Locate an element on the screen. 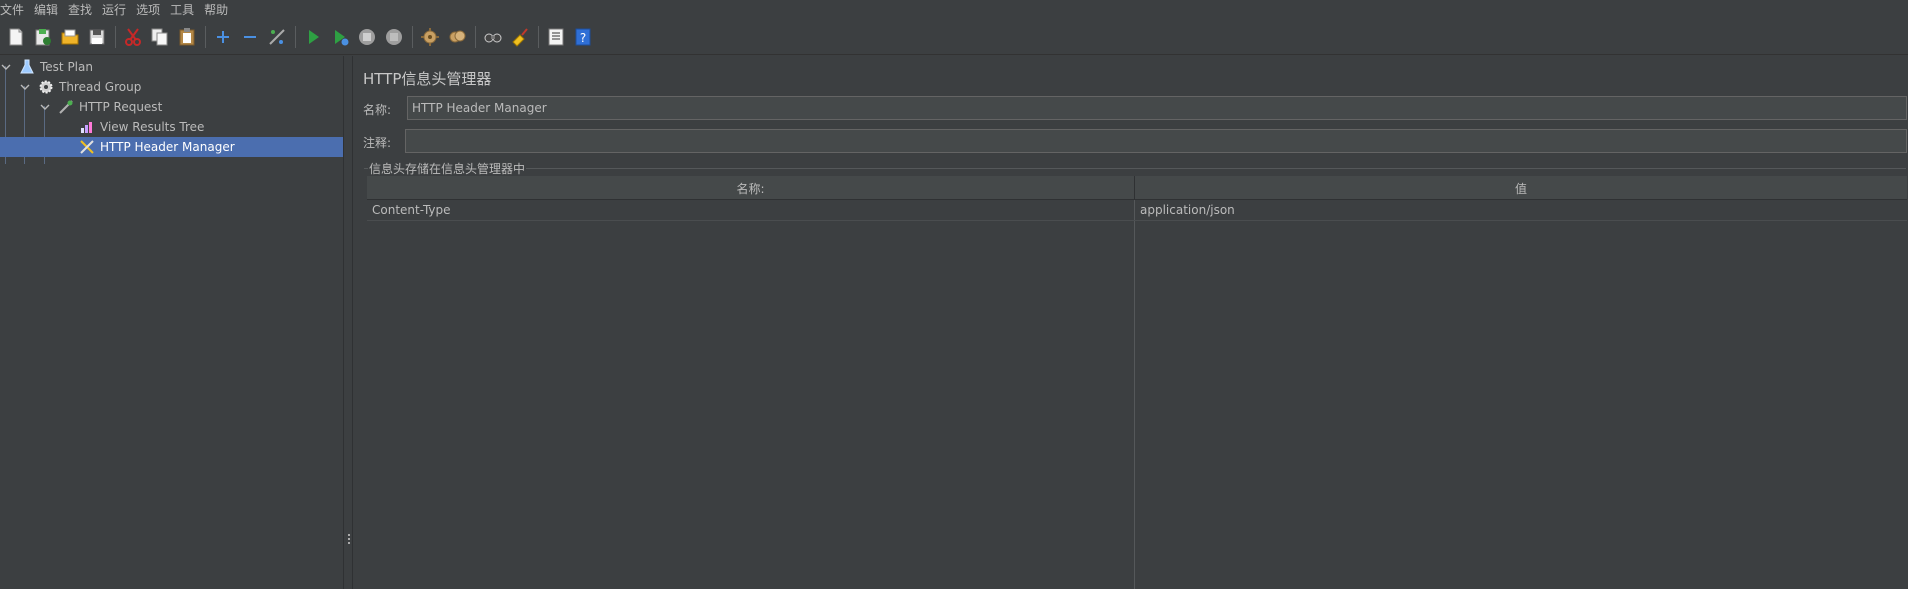 This screenshot has width=1908, height=589. start-no-pauses-button is located at coordinates (340, 37).